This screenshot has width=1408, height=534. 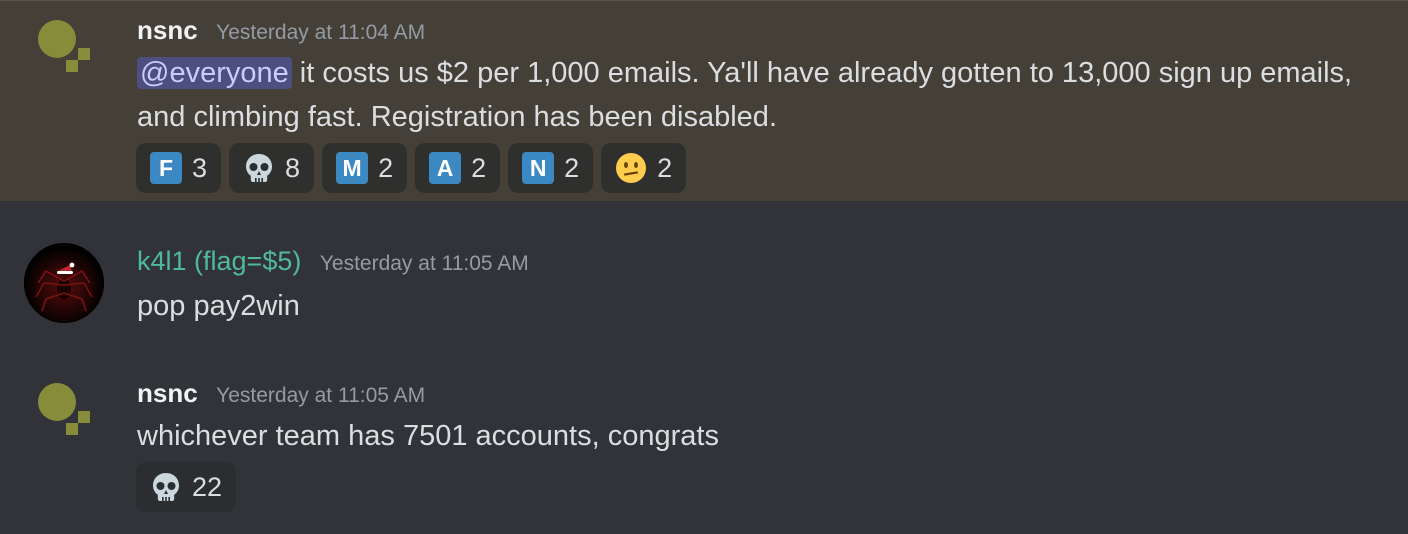 I want to click on reaction-f: F 3, so click(x=179, y=168).